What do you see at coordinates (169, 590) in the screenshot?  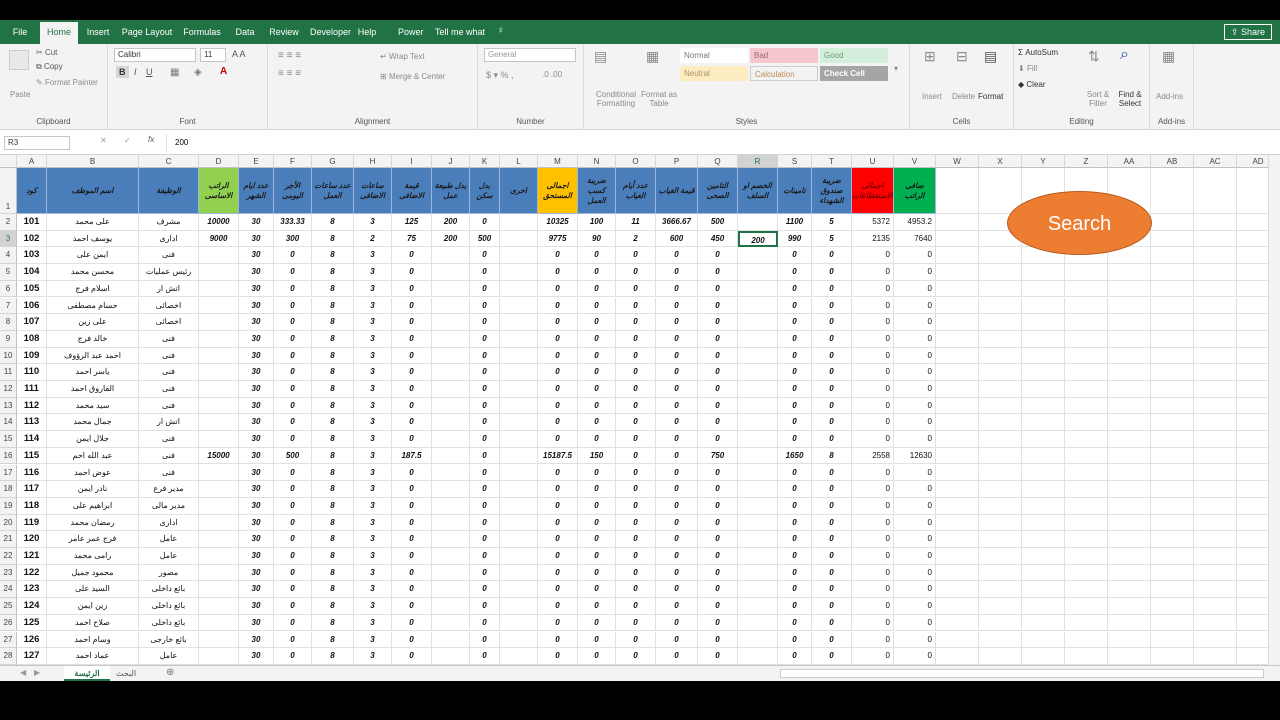 I see `cell-job: بائع داخلى` at bounding box center [169, 590].